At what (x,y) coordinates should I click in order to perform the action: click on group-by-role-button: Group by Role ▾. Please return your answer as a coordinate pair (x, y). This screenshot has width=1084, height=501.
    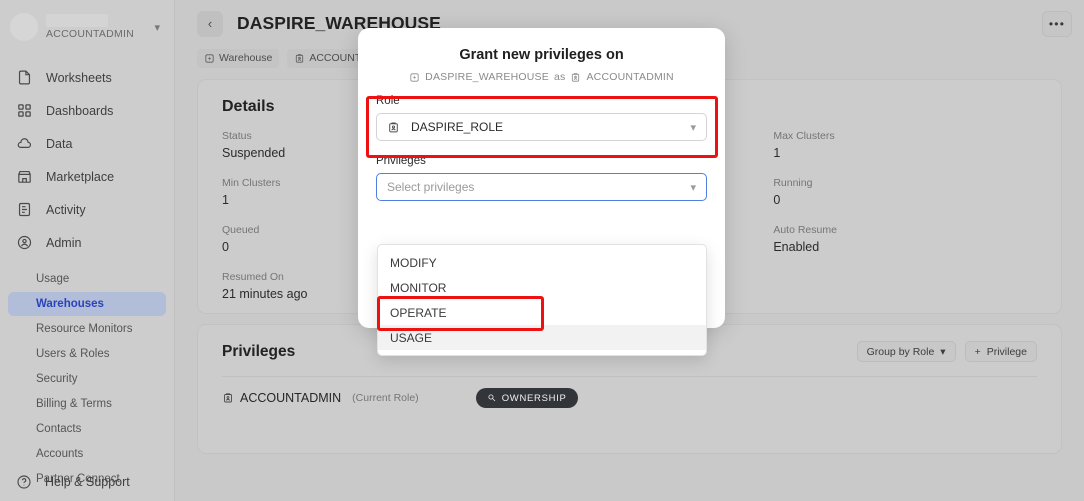
    Looking at the image, I should click on (906, 351).